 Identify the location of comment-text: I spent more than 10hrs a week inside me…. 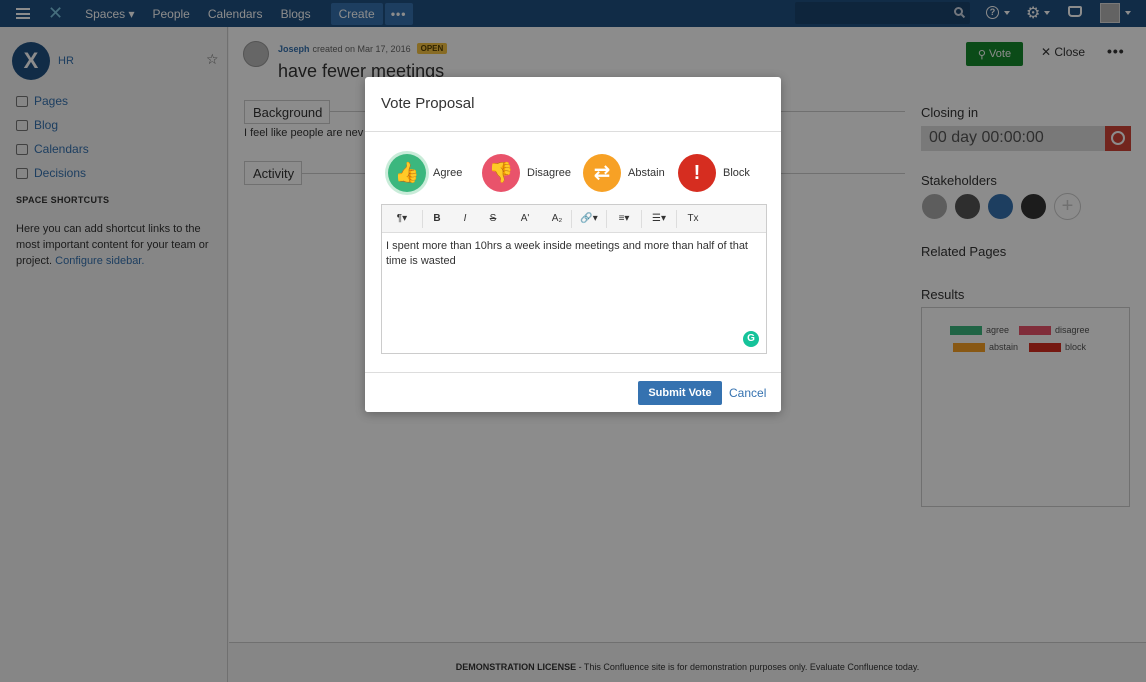
(574, 254).